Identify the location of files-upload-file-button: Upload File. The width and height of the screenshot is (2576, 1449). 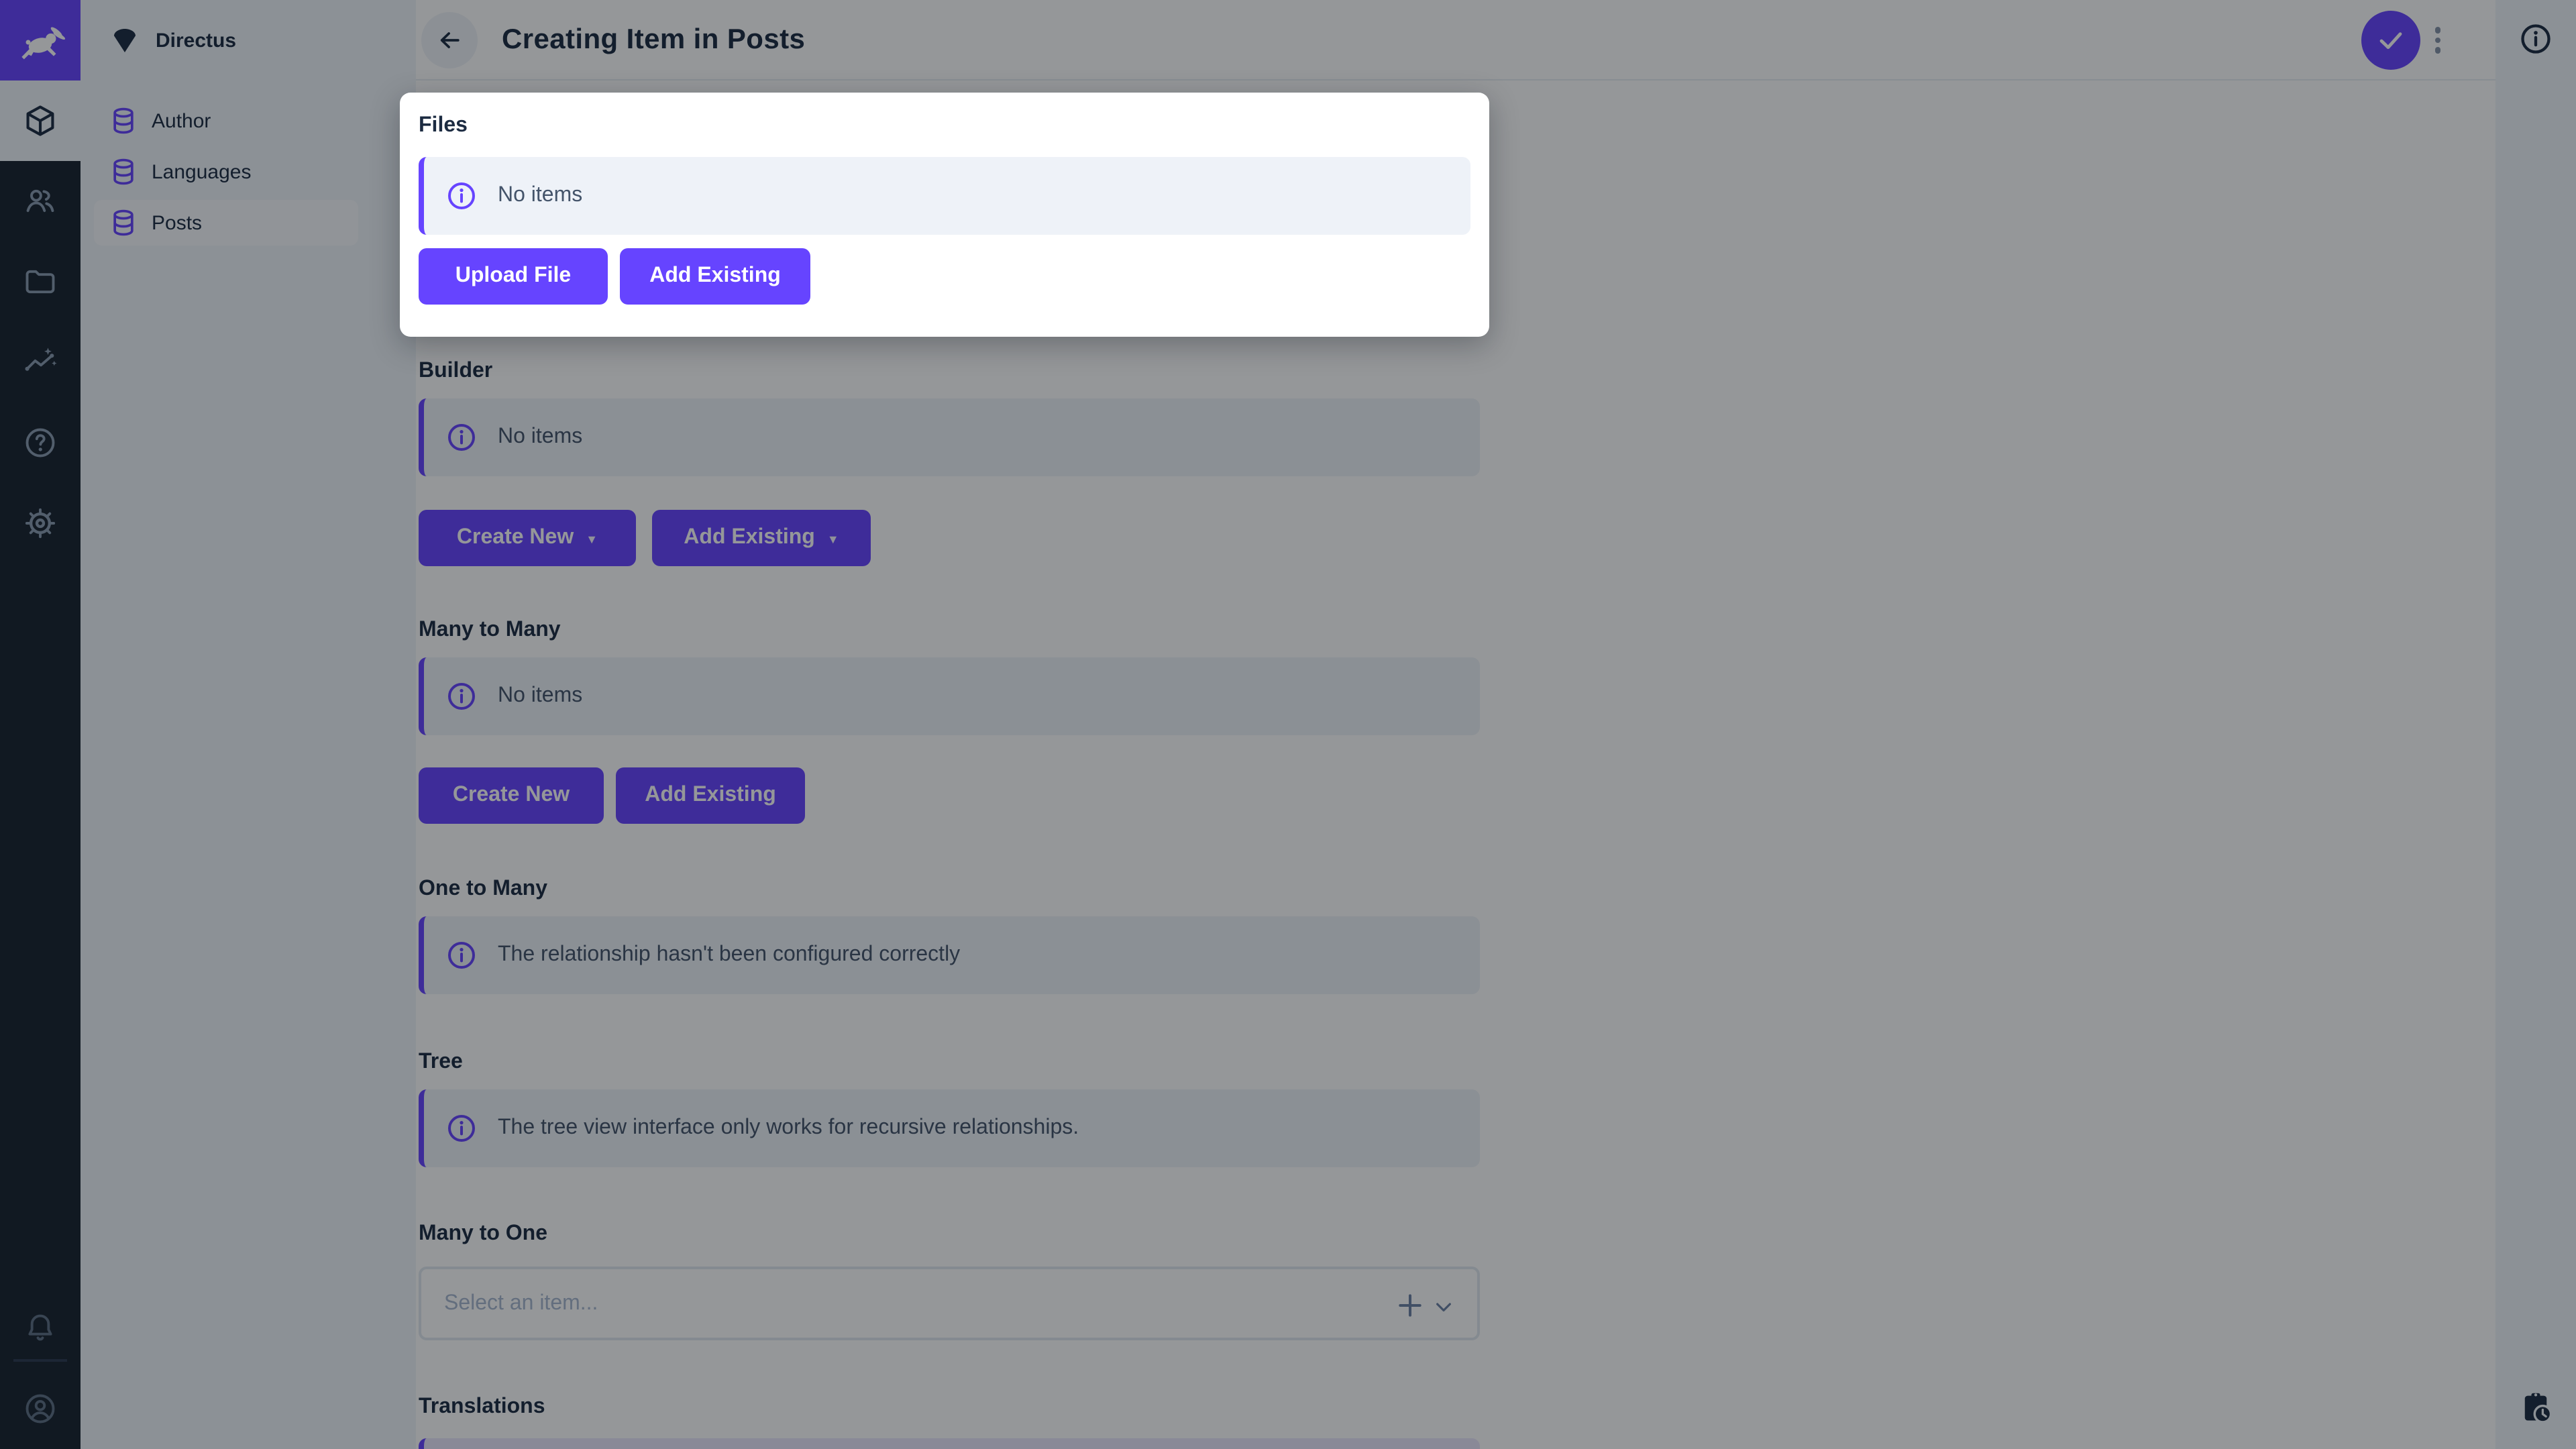
(513, 276).